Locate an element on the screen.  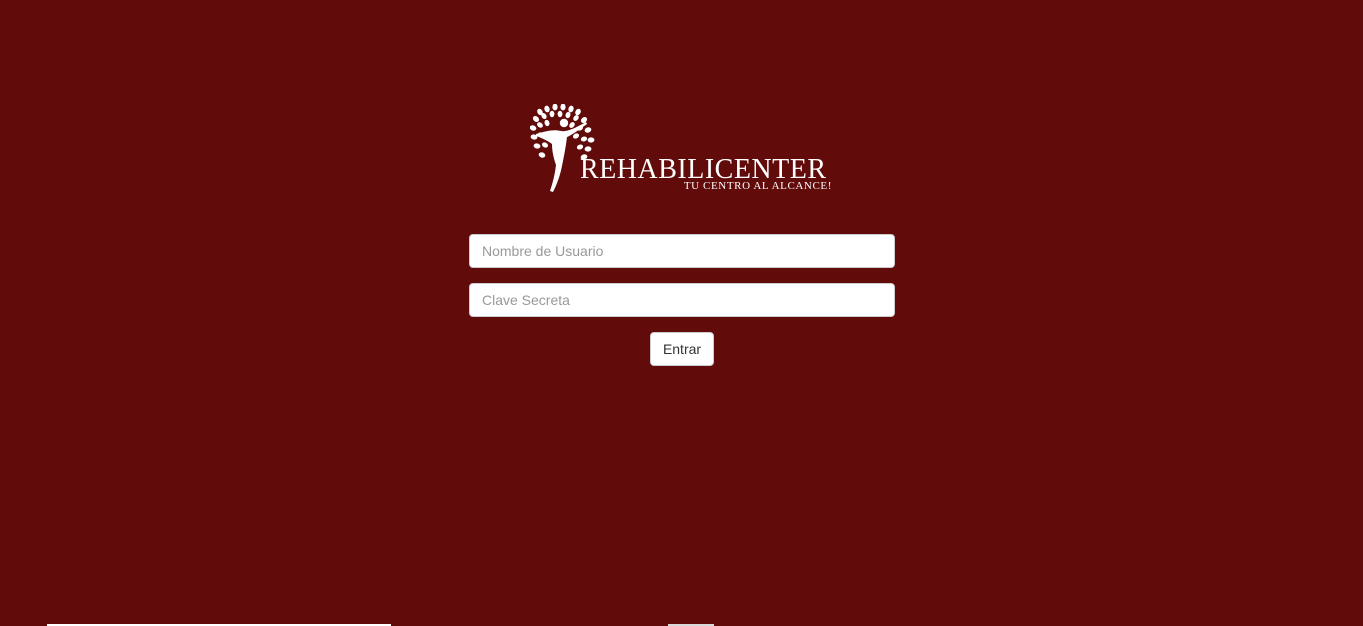
username-input is located at coordinates (682, 251).